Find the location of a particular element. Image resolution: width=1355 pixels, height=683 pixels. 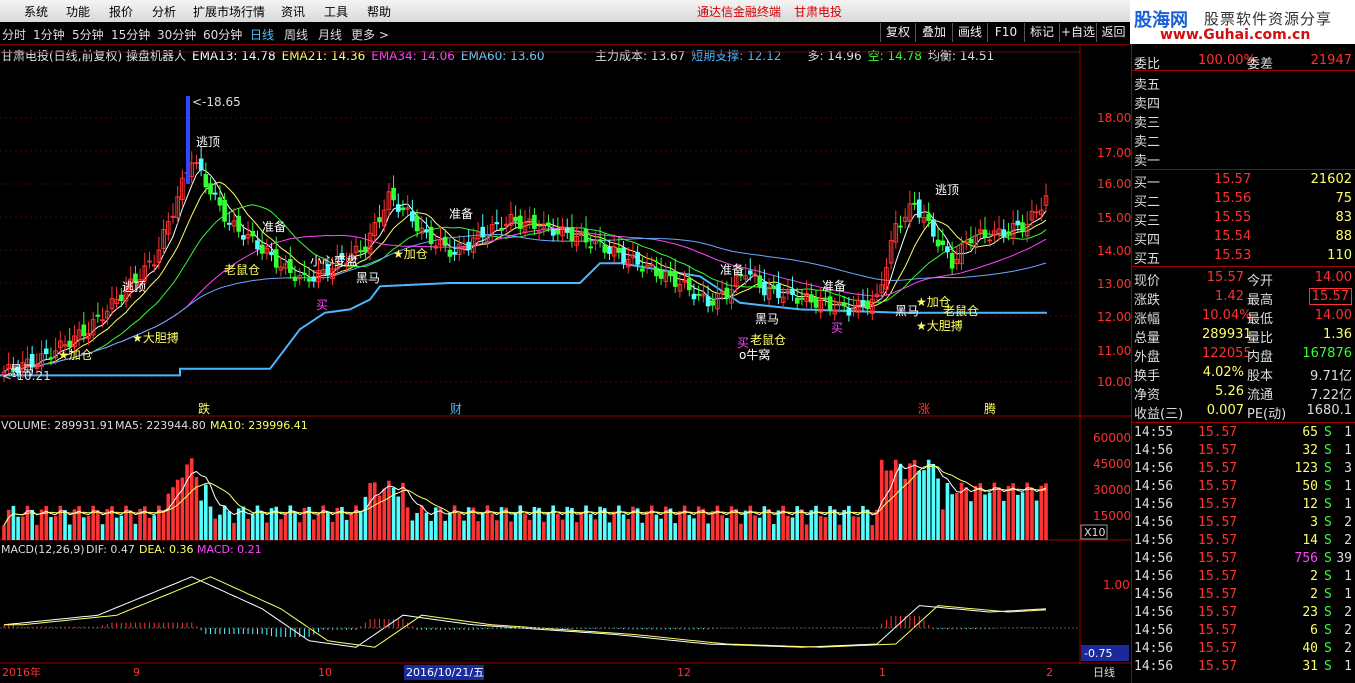

add-watchlist-button: +自选 is located at coordinates (1077, 32).